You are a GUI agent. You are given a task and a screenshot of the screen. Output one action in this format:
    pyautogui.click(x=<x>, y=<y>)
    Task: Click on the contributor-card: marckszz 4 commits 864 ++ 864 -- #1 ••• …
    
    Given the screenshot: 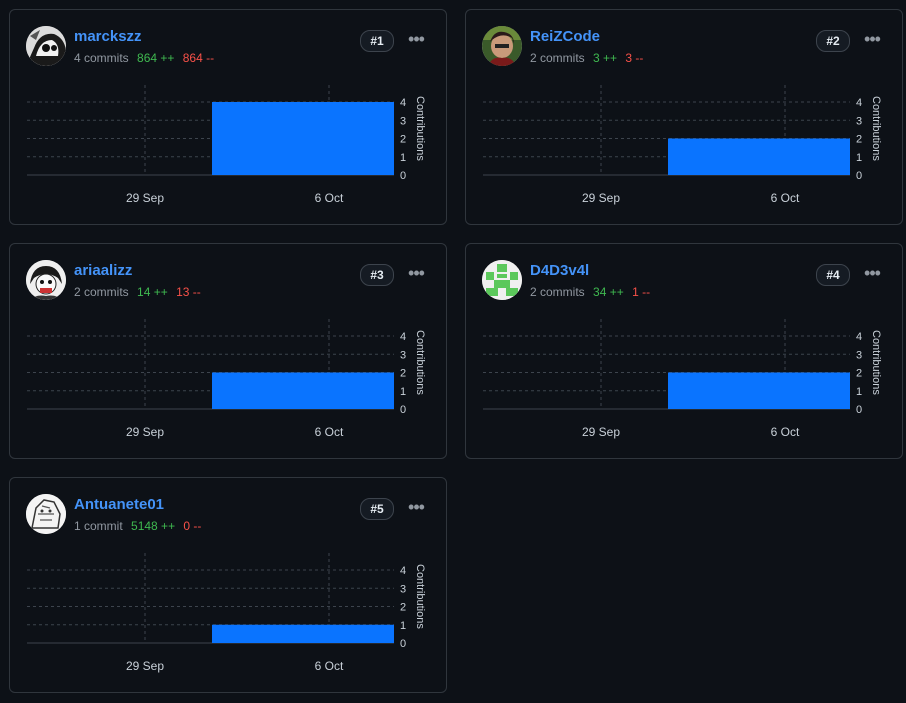 What is the action you would take?
    pyautogui.click(x=228, y=117)
    